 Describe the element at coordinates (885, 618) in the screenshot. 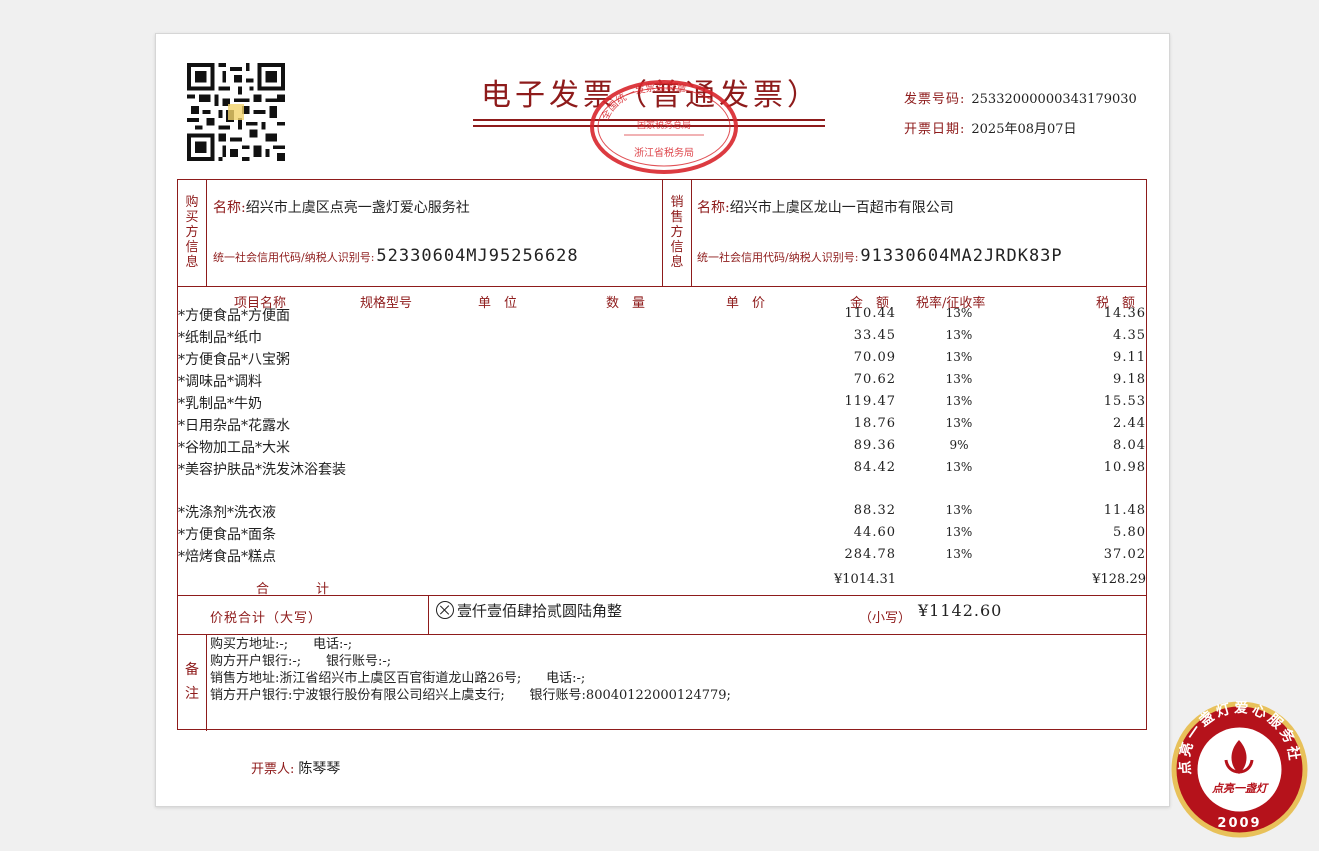

I see `total-small-label: （小写）` at that location.